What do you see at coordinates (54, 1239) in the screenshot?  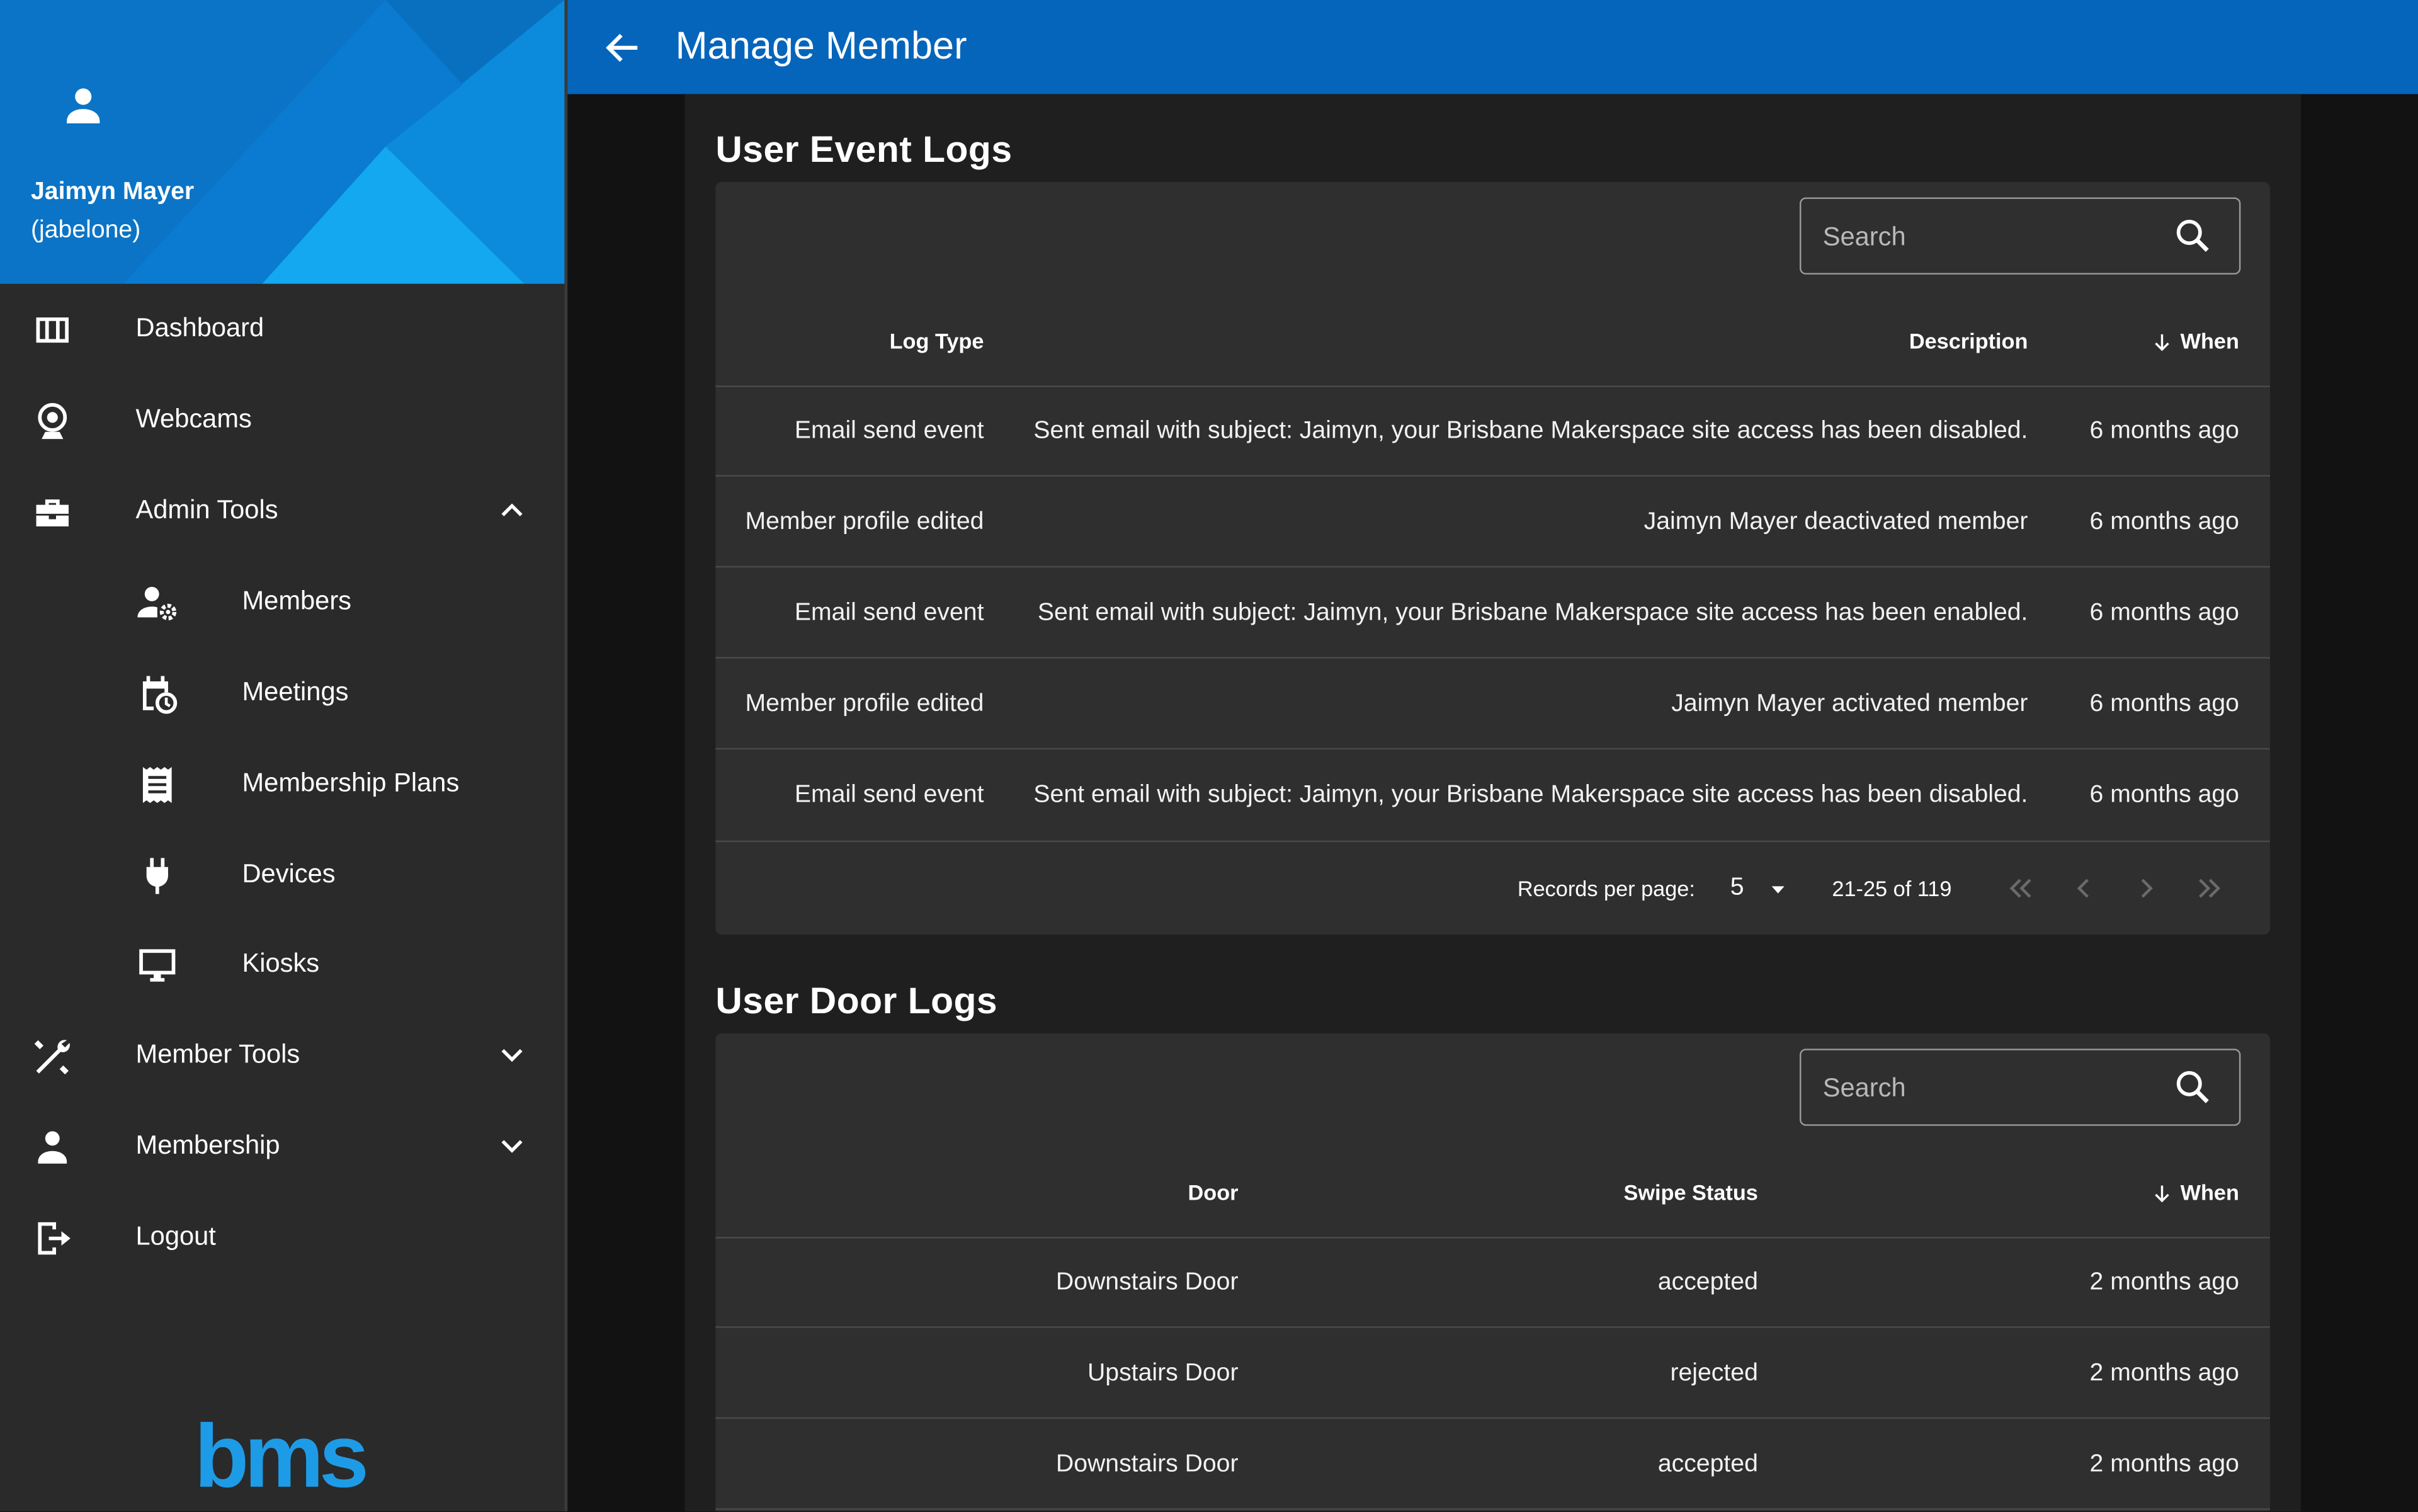 I see `logout-icon` at bounding box center [54, 1239].